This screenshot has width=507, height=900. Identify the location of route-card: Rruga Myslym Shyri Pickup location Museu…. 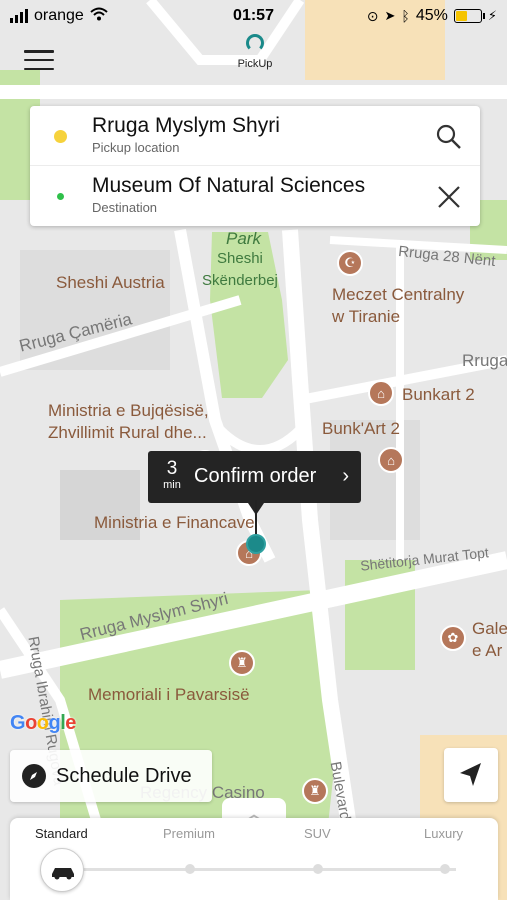
(255, 166).